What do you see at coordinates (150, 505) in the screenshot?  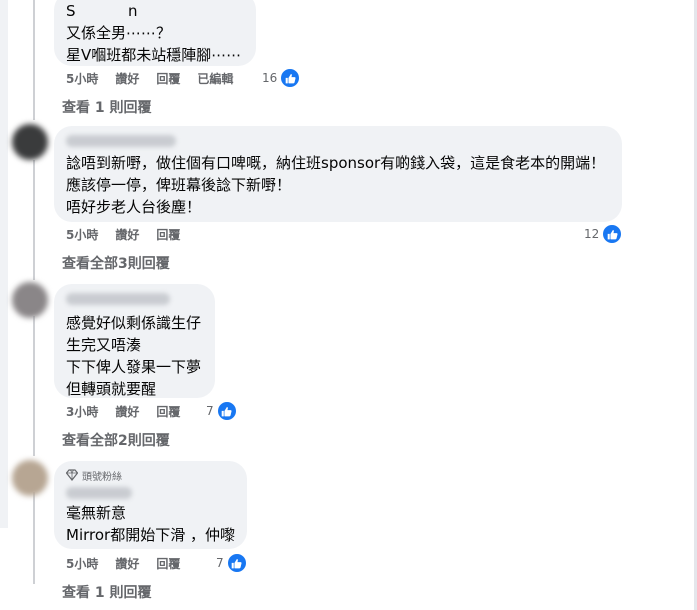 I see `comment-bubble: 頭號粉絲 毫無新意 Mirror都開始下滑 ，仲嚟` at bounding box center [150, 505].